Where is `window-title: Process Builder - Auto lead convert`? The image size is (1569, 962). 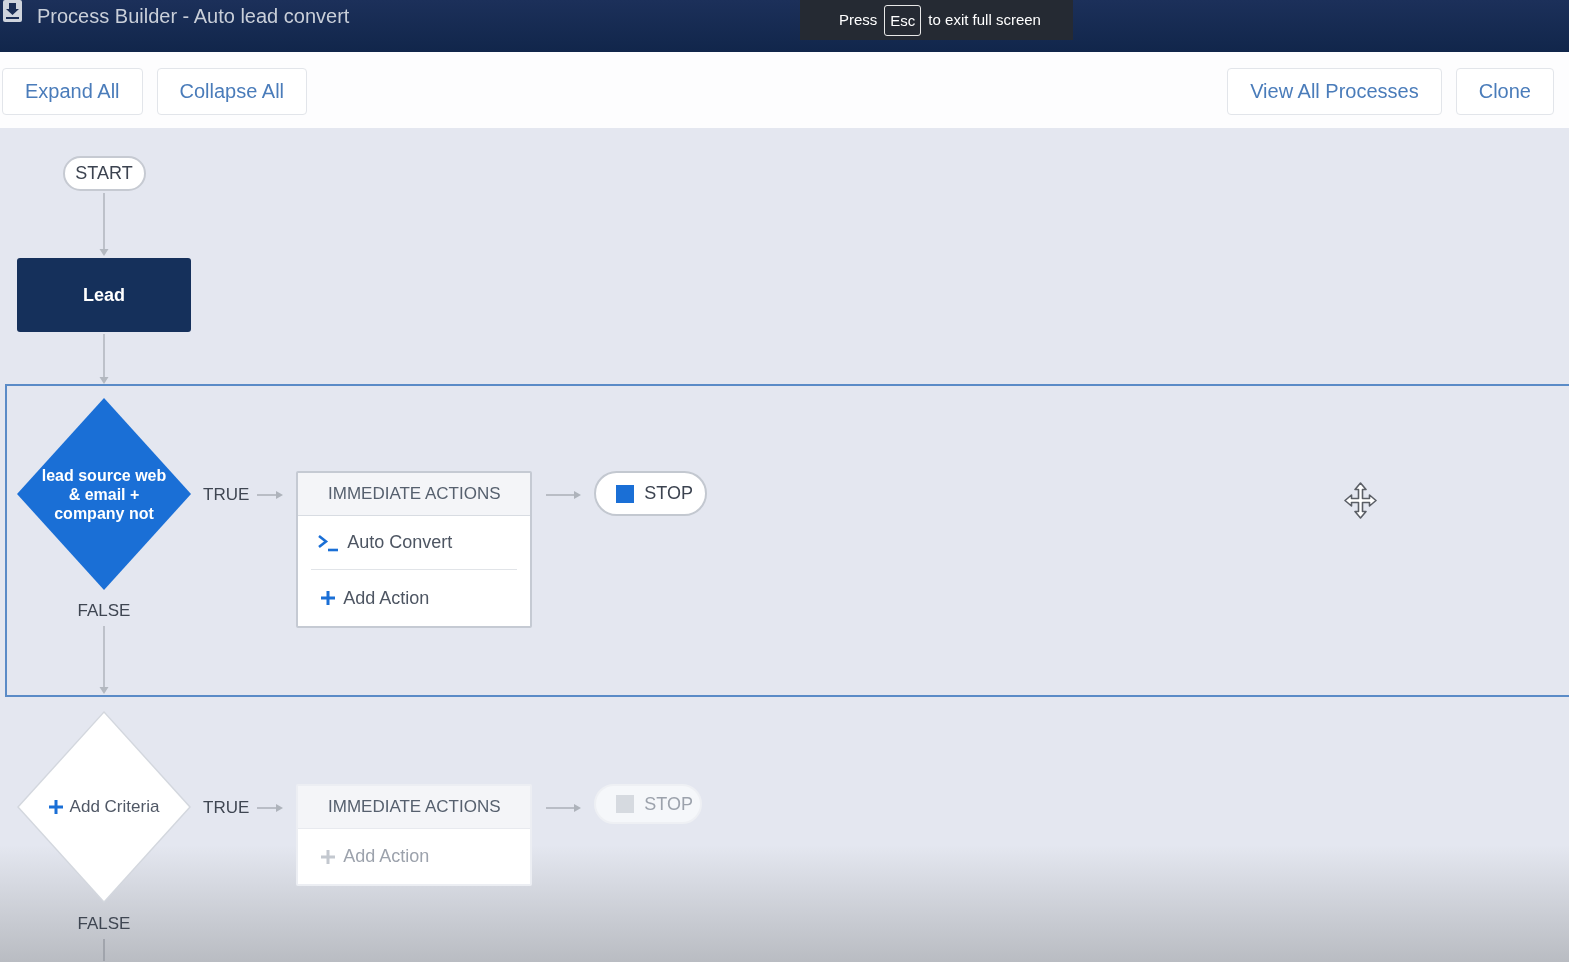 window-title: Process Builder - Auto lead convert is located at coordinates (193, 16).